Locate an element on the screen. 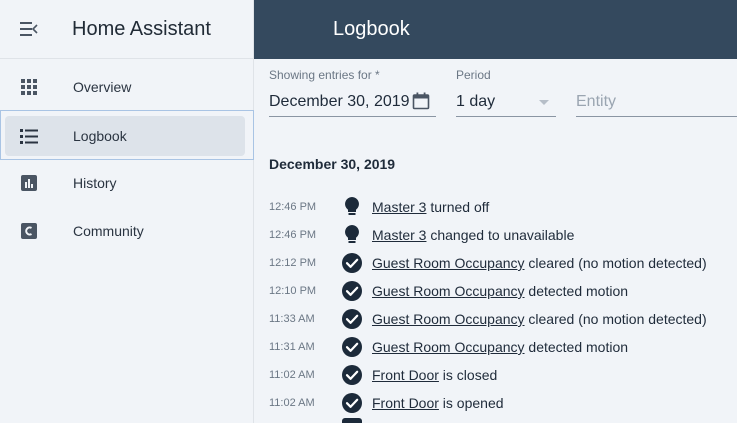 The image size is (737, 423). period-select: 1 day is located at coordinates (475, 102).